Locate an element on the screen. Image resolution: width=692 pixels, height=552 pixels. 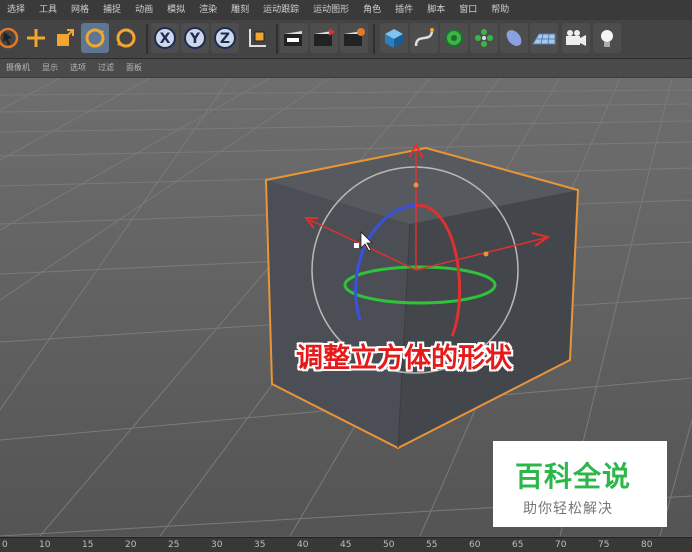
deformer-icon is located at coordinates (514, 38).